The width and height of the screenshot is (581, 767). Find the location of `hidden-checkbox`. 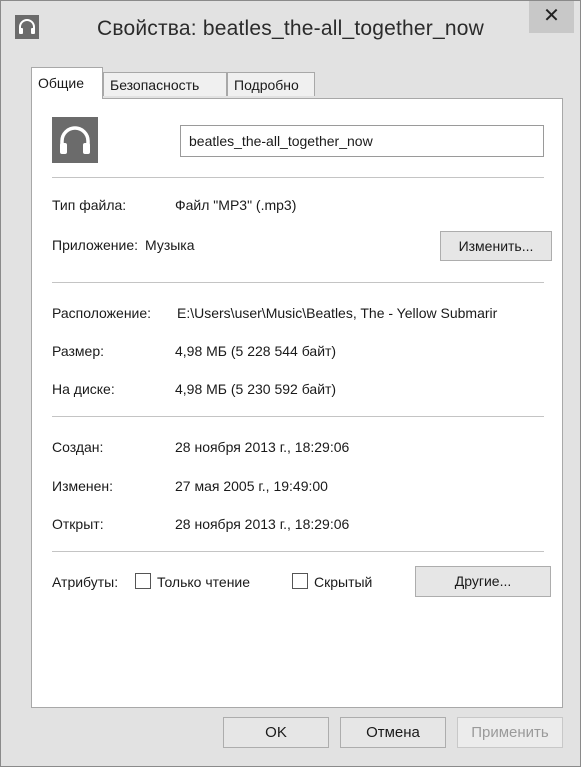

hidden-checkbox is located at coordinates (300, 581).